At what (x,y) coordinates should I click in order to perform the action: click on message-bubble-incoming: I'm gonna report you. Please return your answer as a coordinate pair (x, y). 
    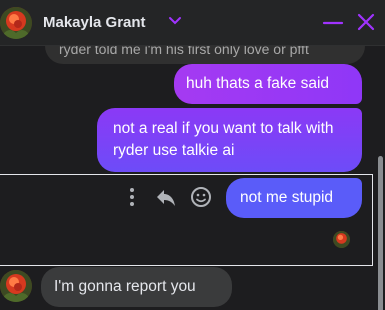
    Looking at the image, I should click on (136, 287).